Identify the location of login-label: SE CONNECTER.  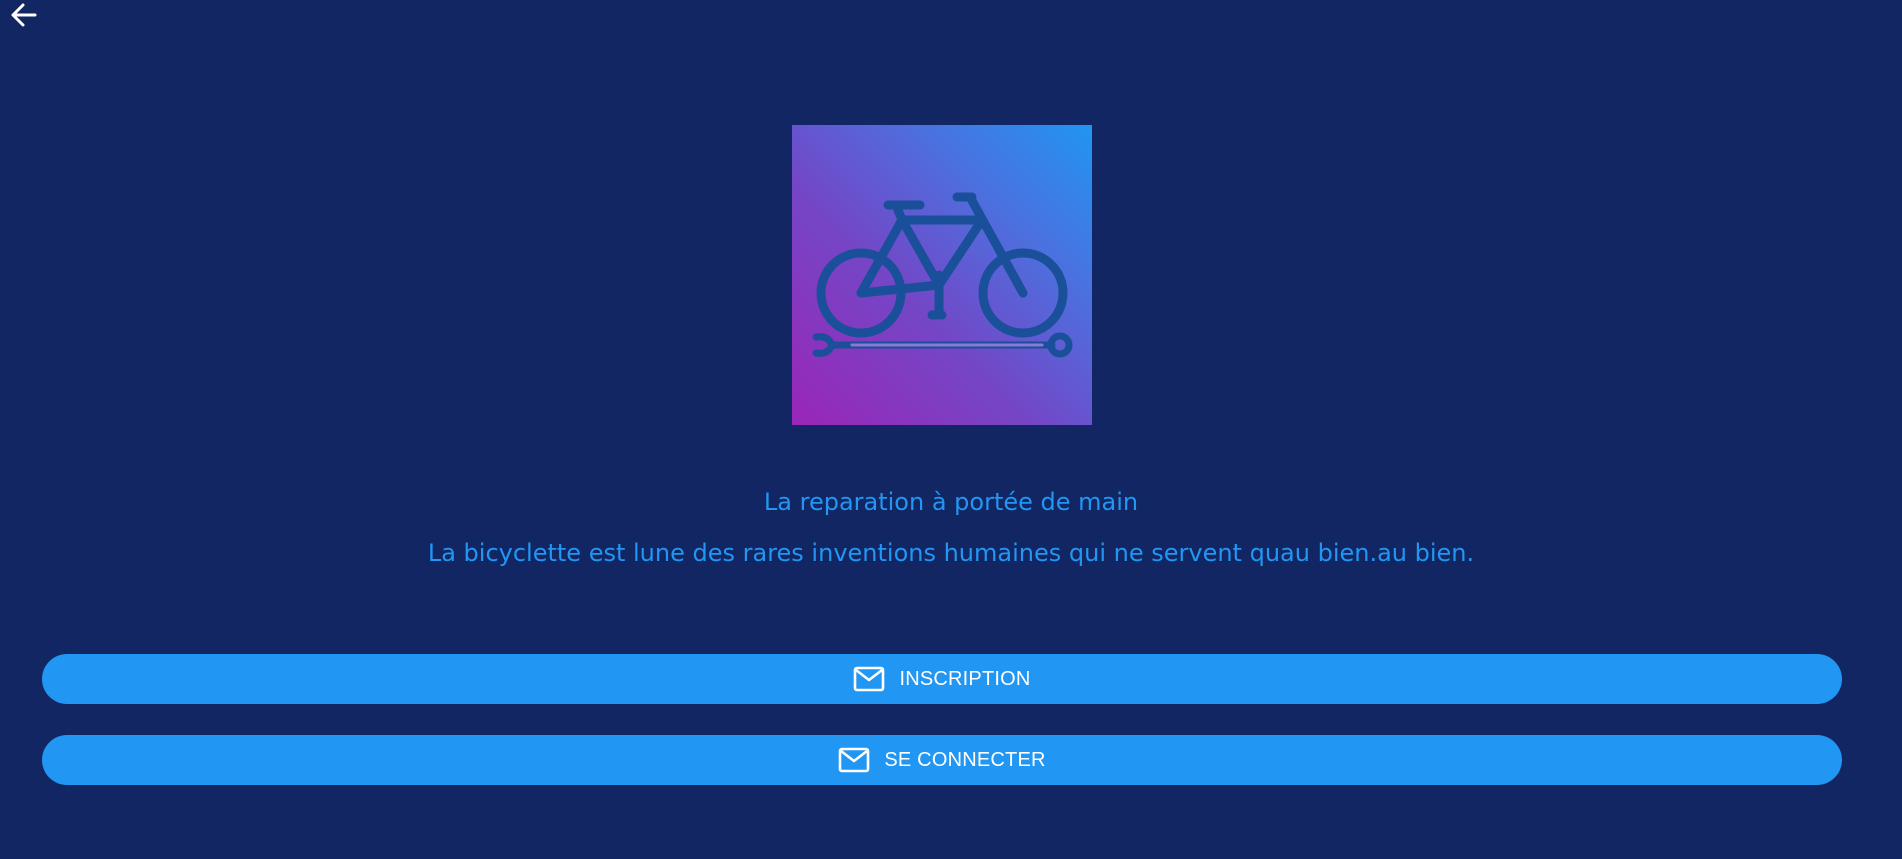
(965, 759).